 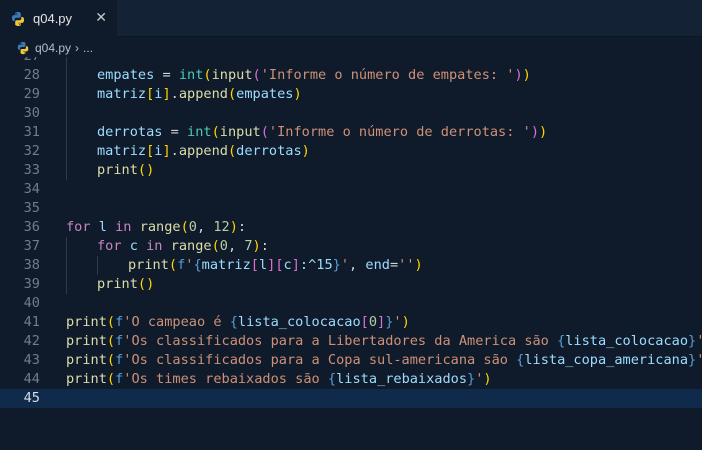 I want to click on code-text: matriz[i].append(empates), so click(x=199, y=94).